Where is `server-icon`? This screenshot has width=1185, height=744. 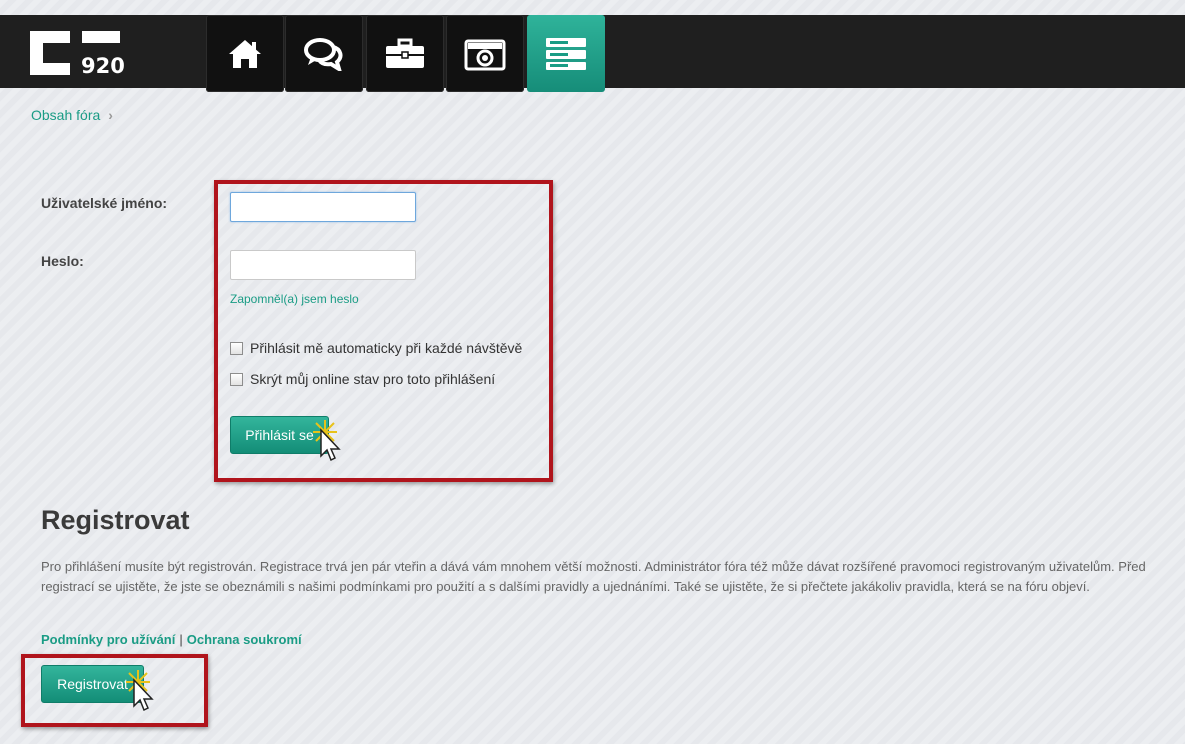
server-icon is located at coordinates (566, 53).